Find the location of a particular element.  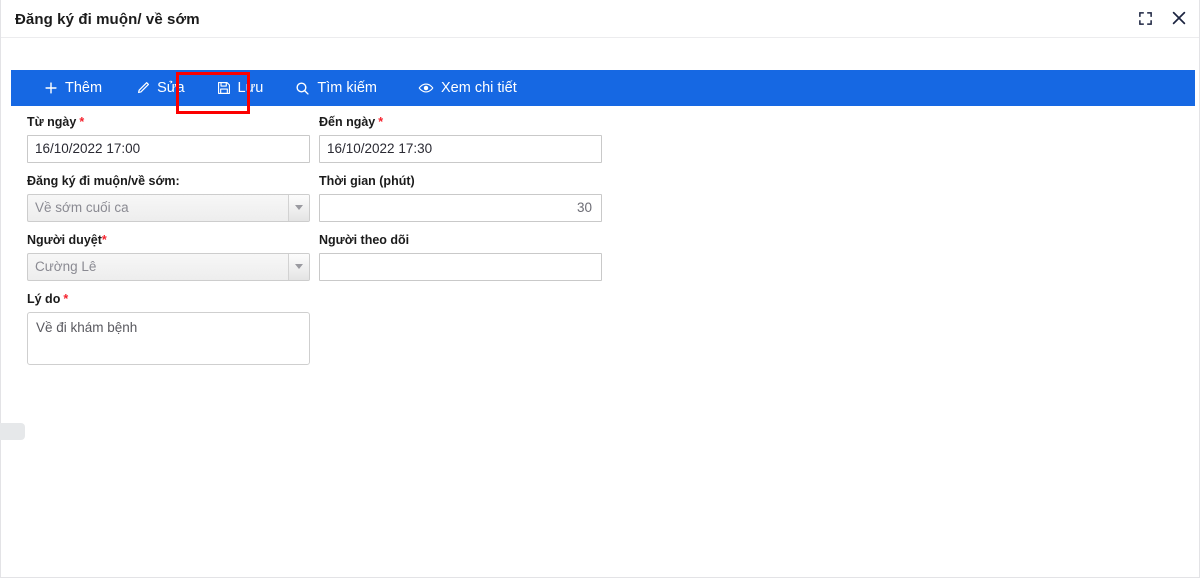

window-controls is located at coordinates (1162, 18).